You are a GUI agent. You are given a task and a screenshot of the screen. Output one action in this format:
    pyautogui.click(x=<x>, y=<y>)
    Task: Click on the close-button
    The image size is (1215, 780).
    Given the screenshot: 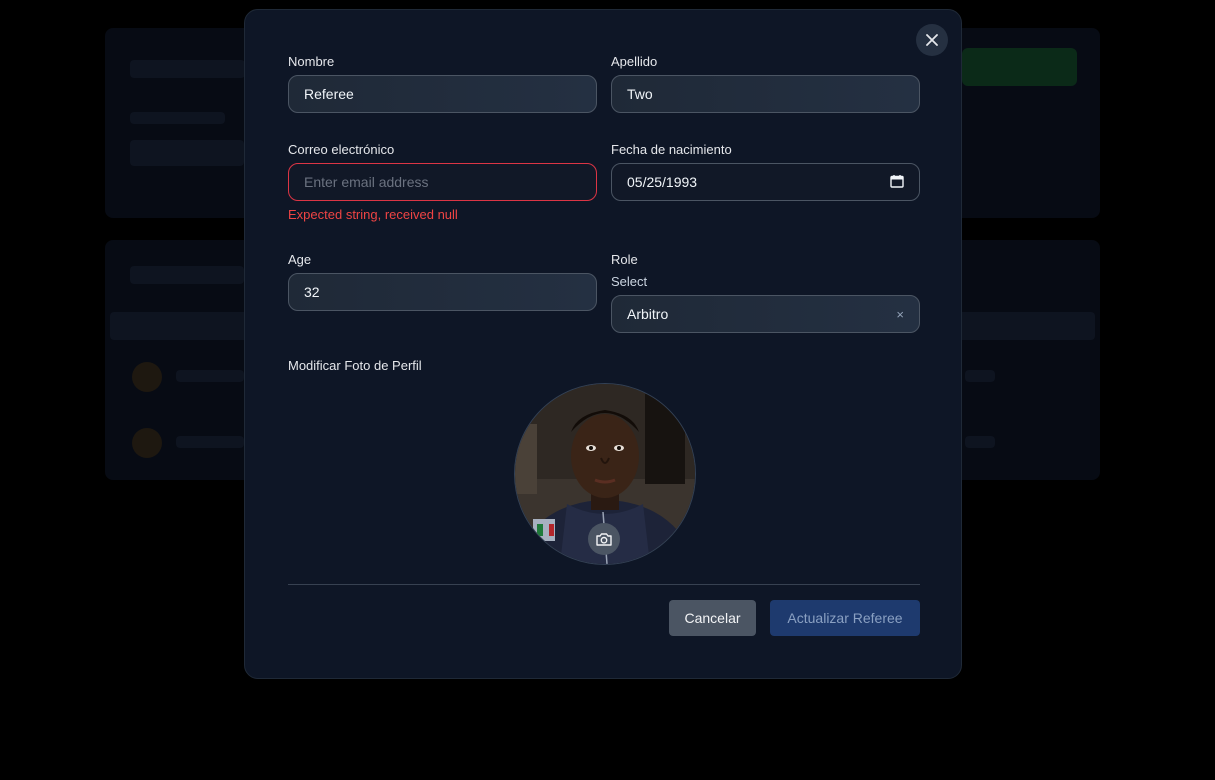 What is the action you would take?
    pyautogui.click(x=932, y=40)
    